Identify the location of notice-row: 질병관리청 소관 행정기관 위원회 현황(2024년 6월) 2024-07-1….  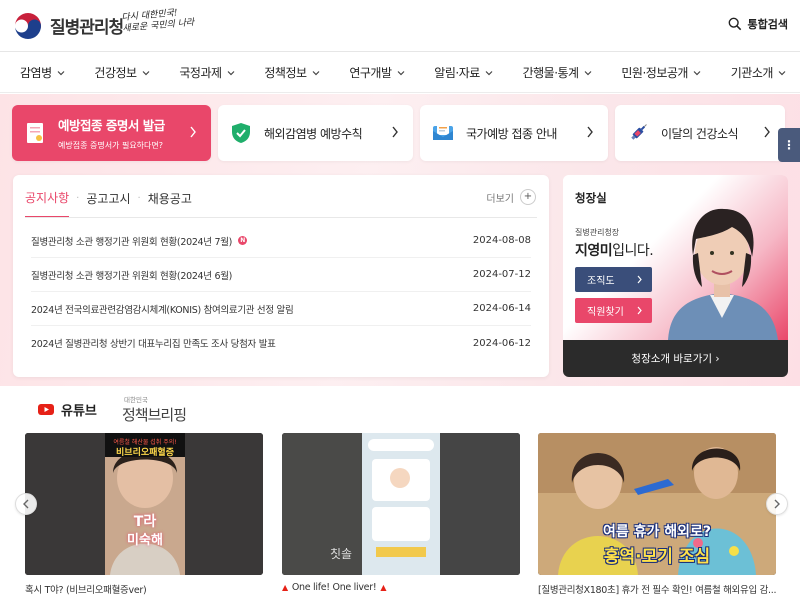
(281, 275).